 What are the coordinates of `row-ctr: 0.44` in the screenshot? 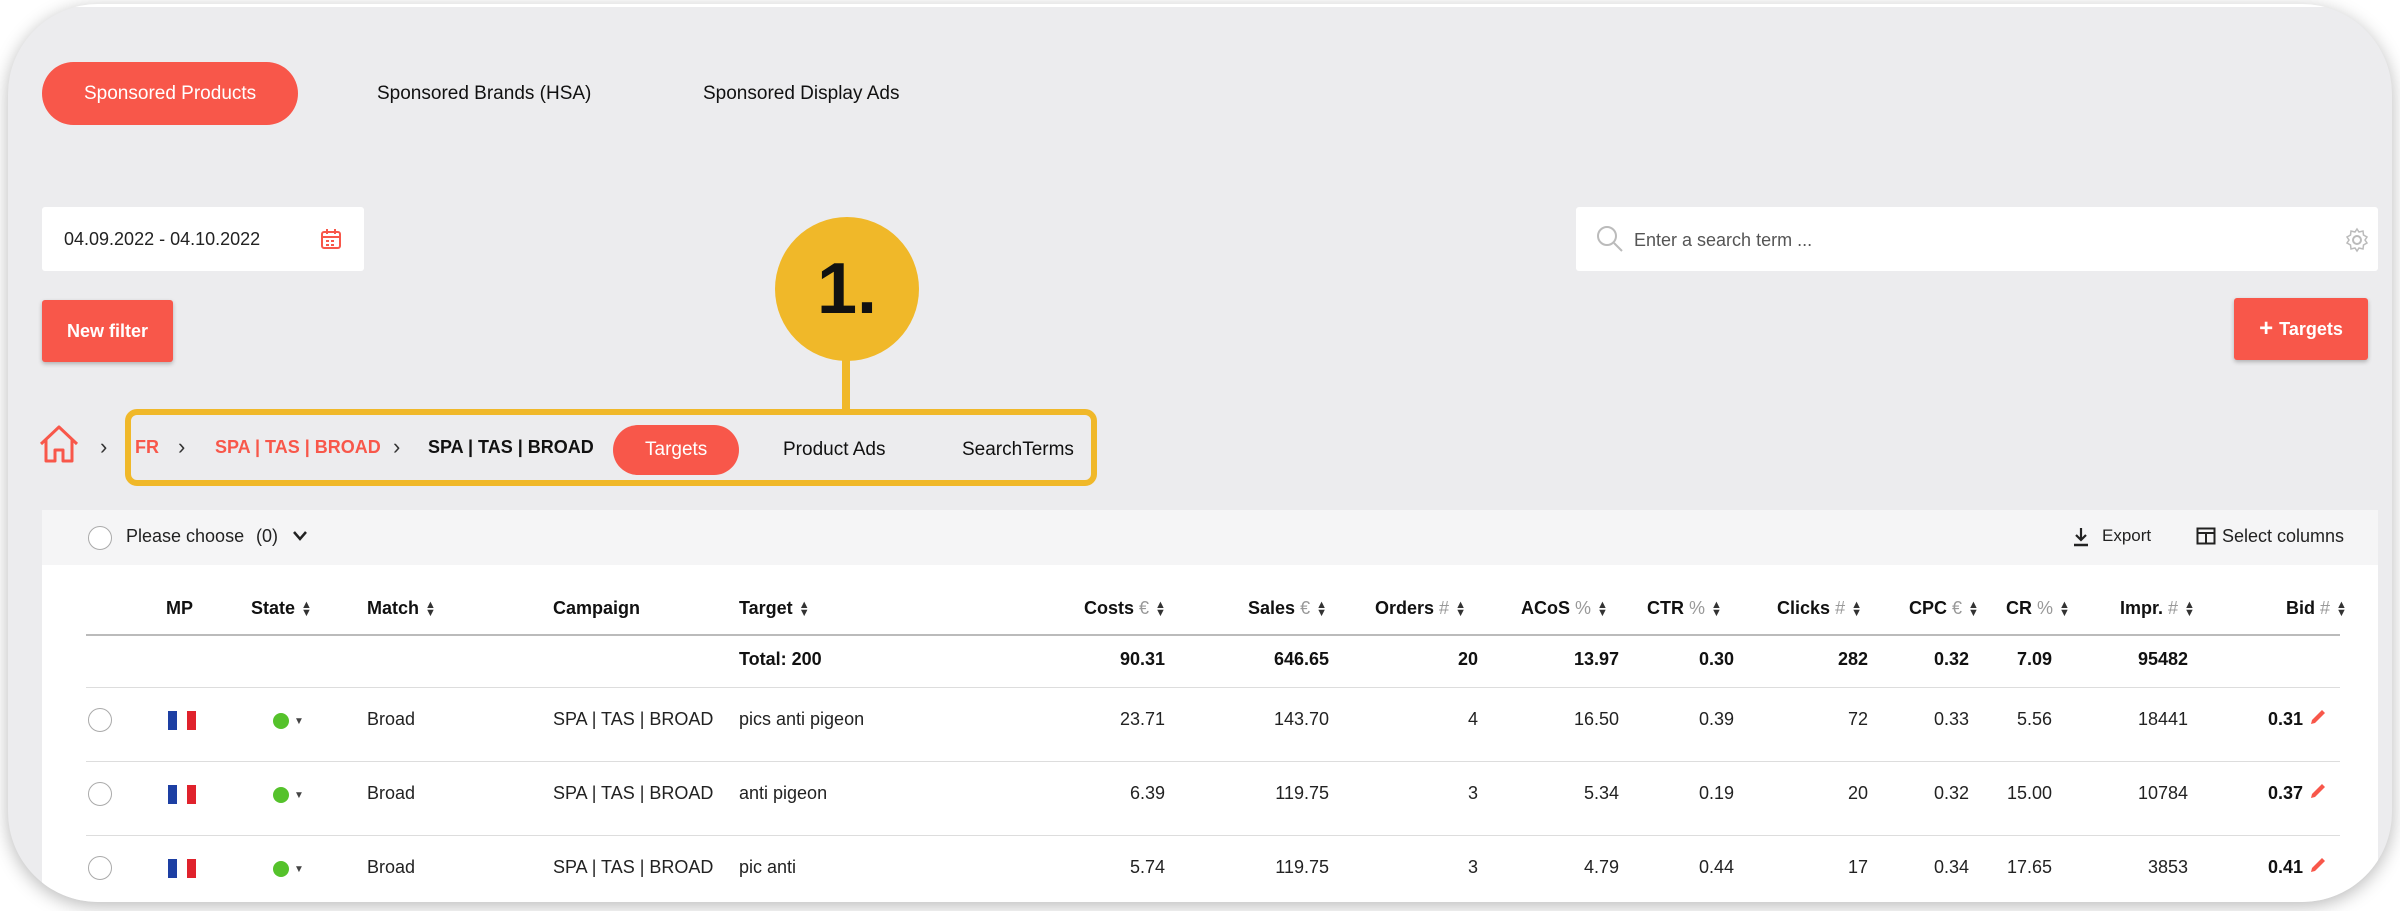 It's located at (1716, 867).